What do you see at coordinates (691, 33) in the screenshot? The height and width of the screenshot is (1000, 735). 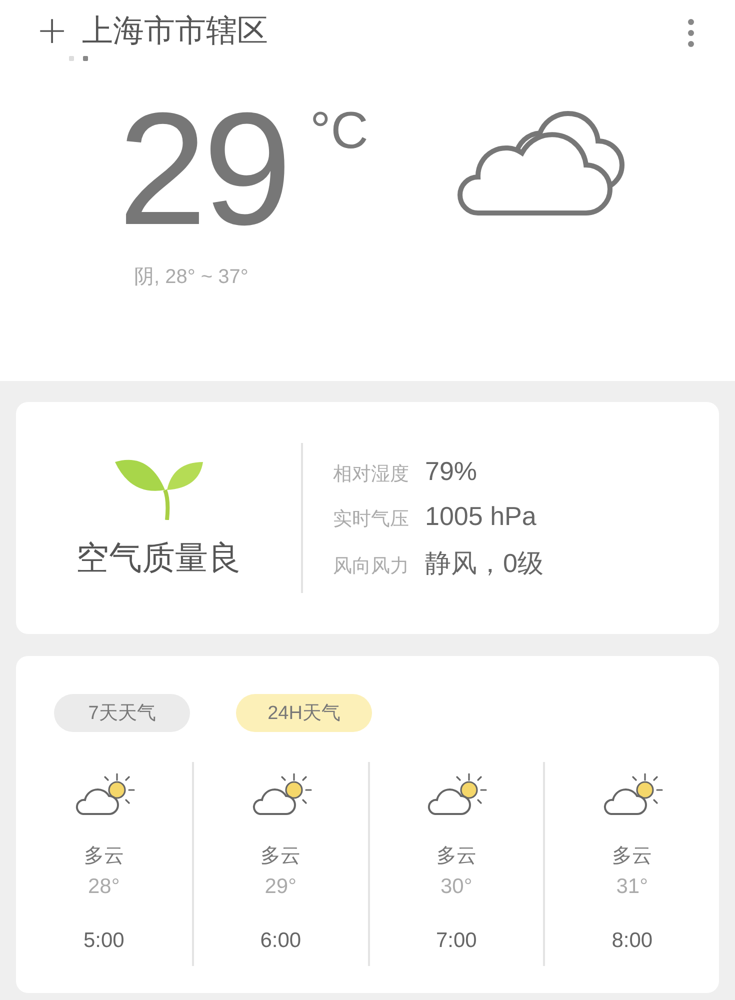 I see `more-icon` at bounding box center [691, 33].